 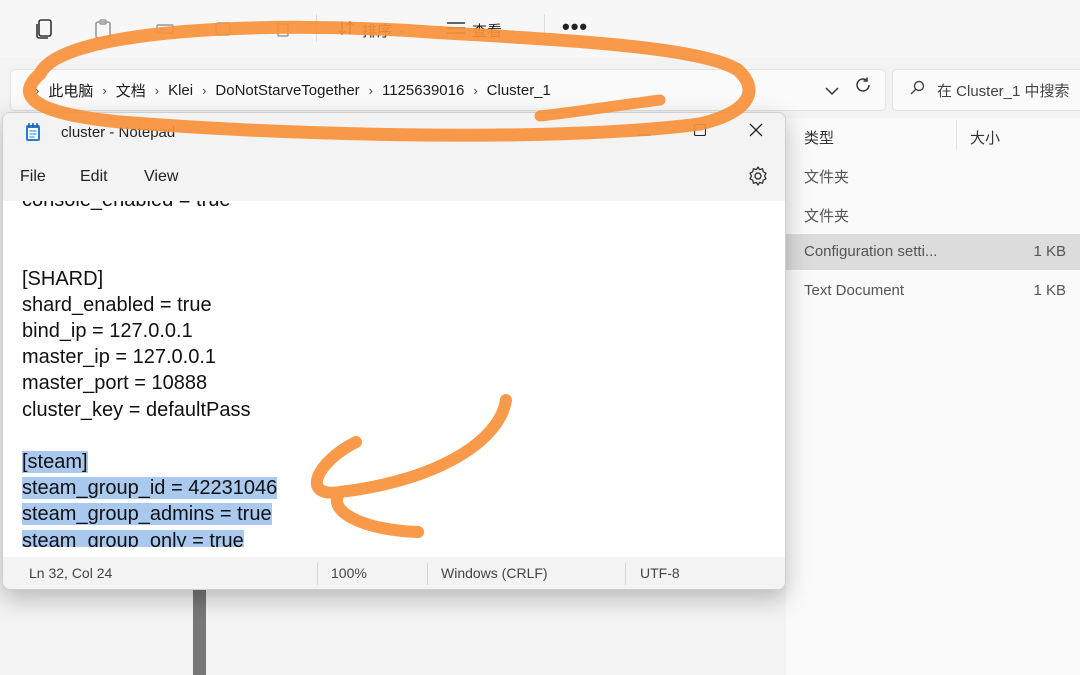 What do you see at coordinates (985, 137) in the screenshot?
I see `column-header-size: 大小` at bounding box center [985, 137].